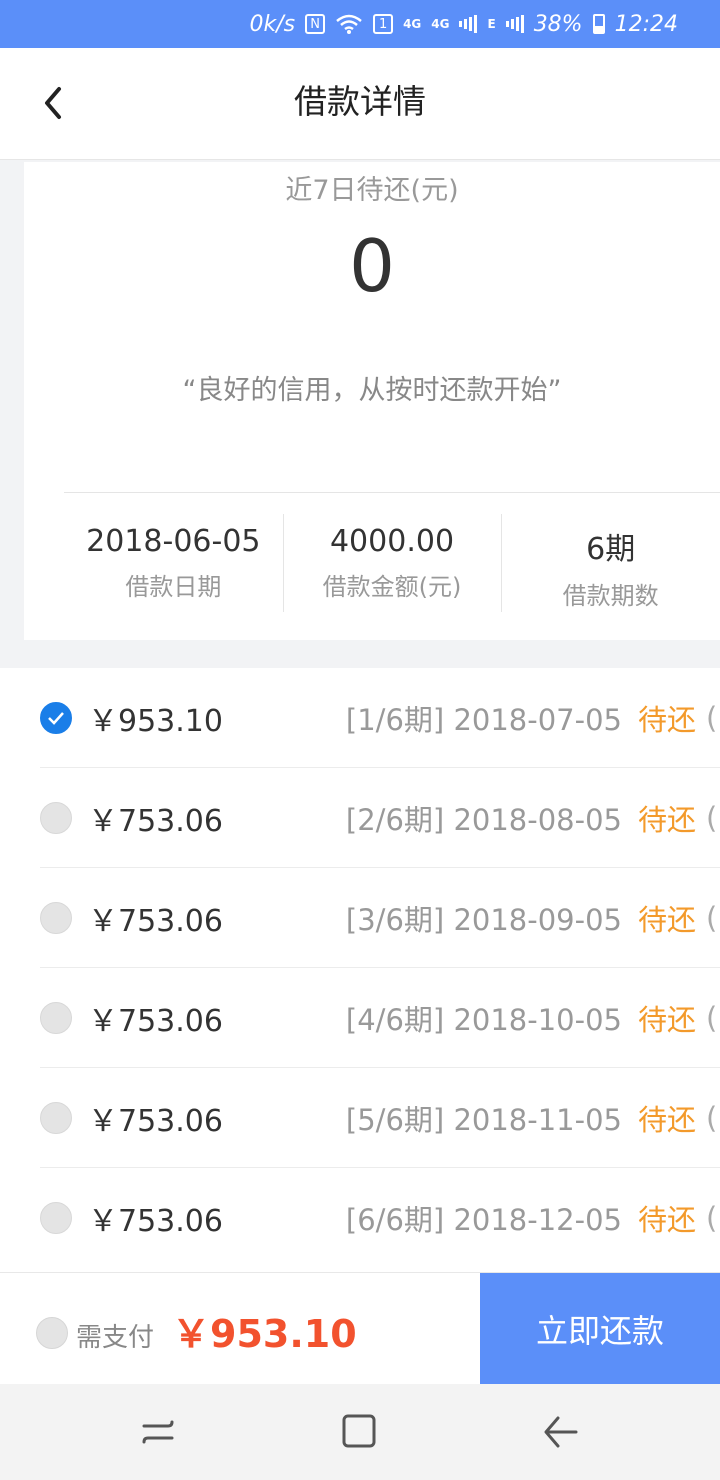  I want to click on installment-period: [3/6期] 2018-09-05, so click(483, 919).